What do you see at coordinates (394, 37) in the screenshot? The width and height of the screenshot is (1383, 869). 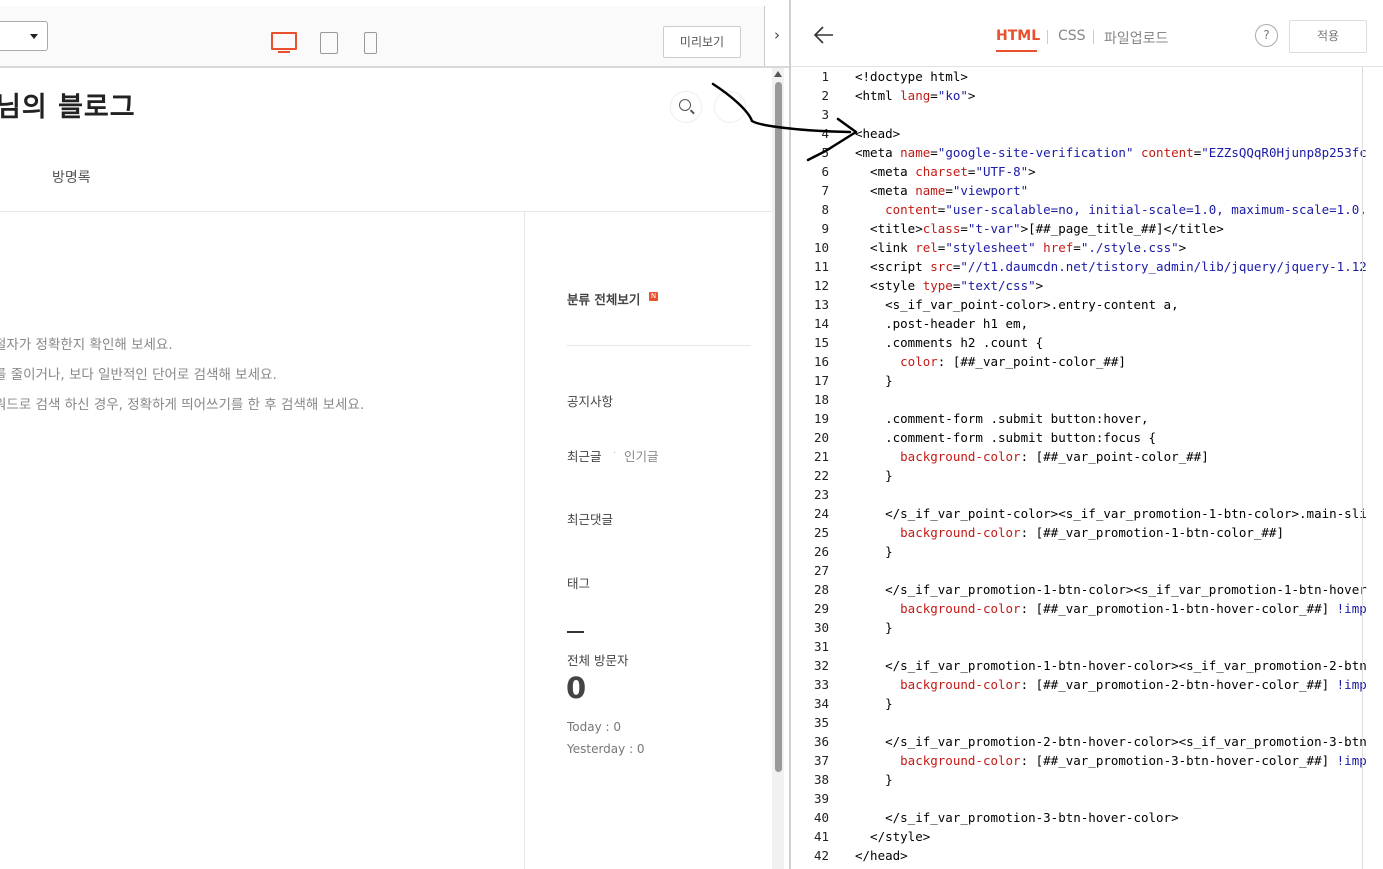 I see `preview-toolbar: 미리보기` at bounding box center [394, 37].